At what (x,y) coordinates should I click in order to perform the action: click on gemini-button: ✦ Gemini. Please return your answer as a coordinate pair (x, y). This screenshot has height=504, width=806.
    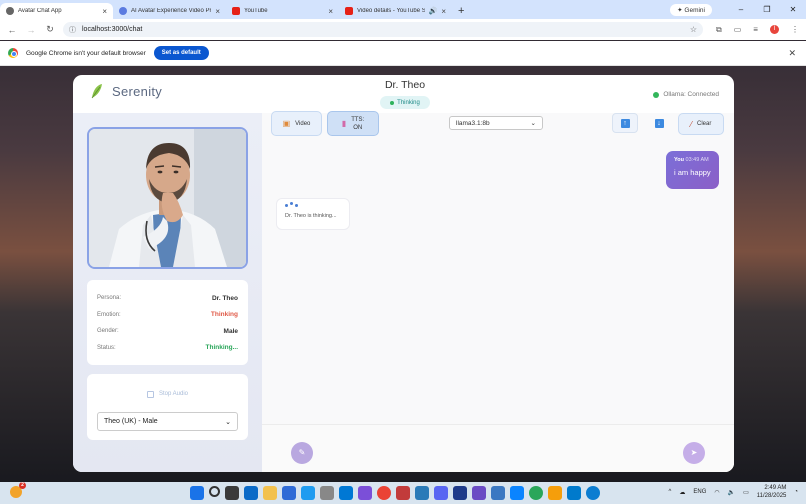
    Looking at the image, I should click on (691, 9).